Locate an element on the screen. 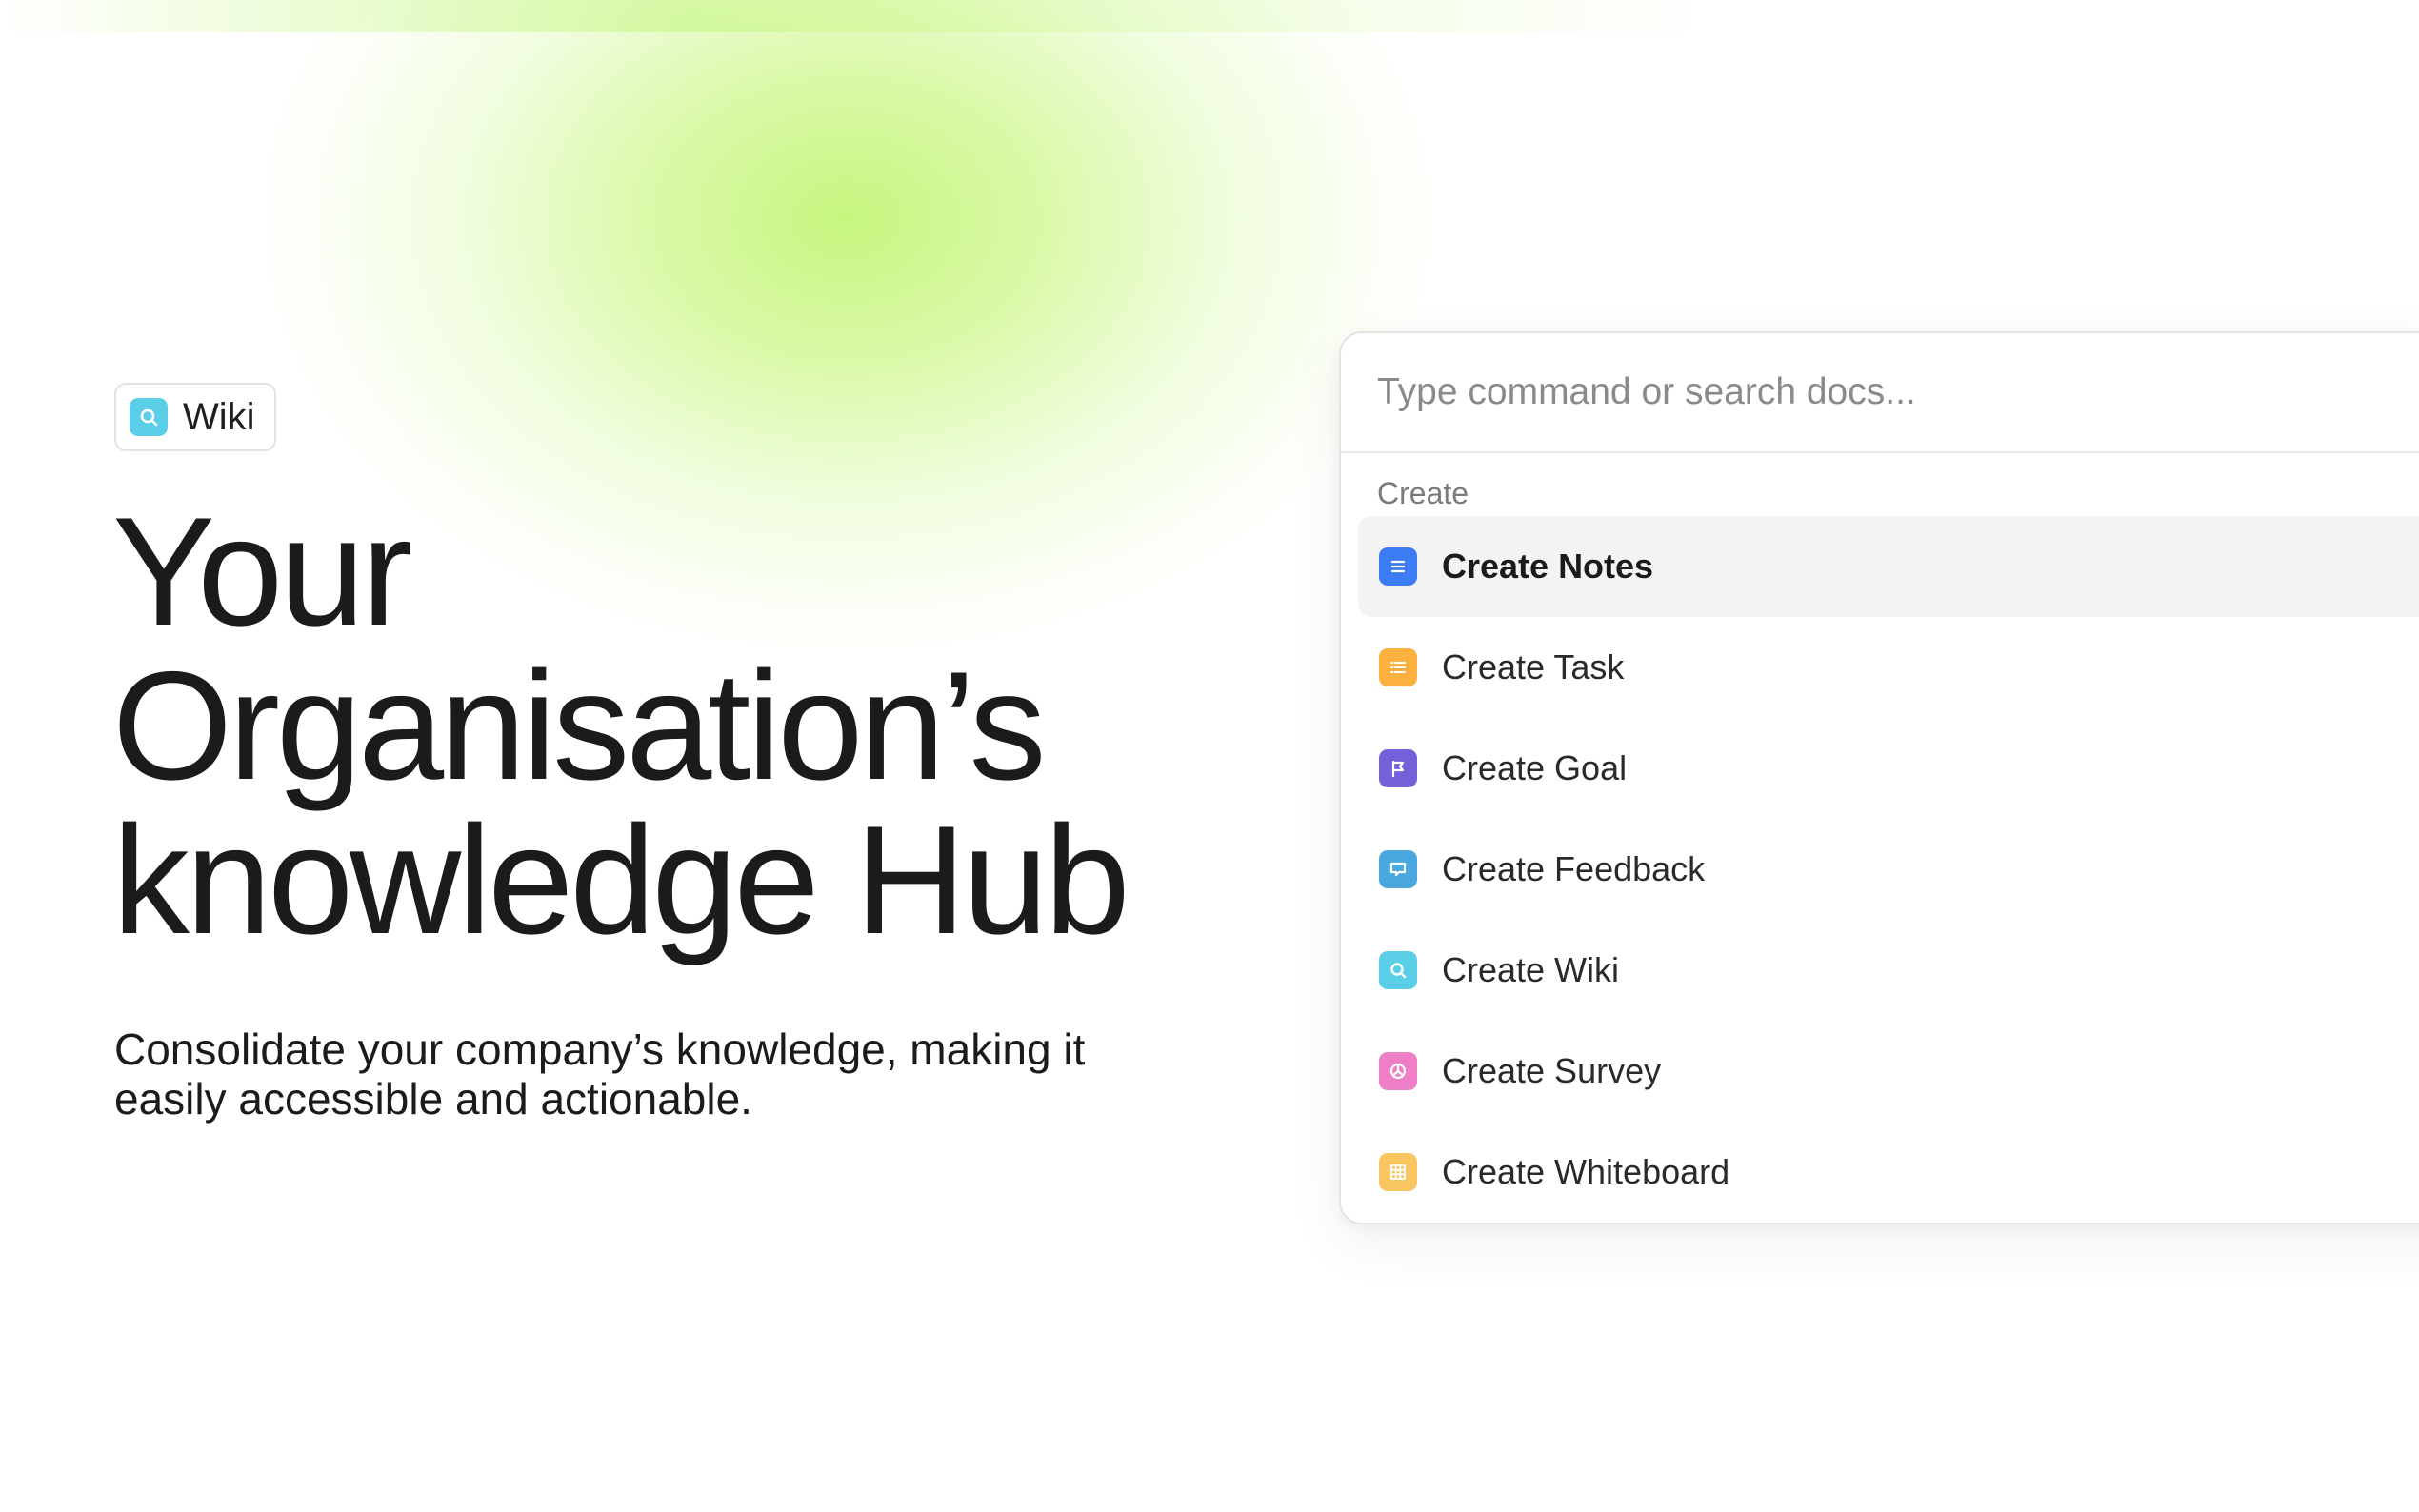 The height and width of the screenshot is (1512, 2419). wiki-badge: Wiki is located at coordinates (195, 417).